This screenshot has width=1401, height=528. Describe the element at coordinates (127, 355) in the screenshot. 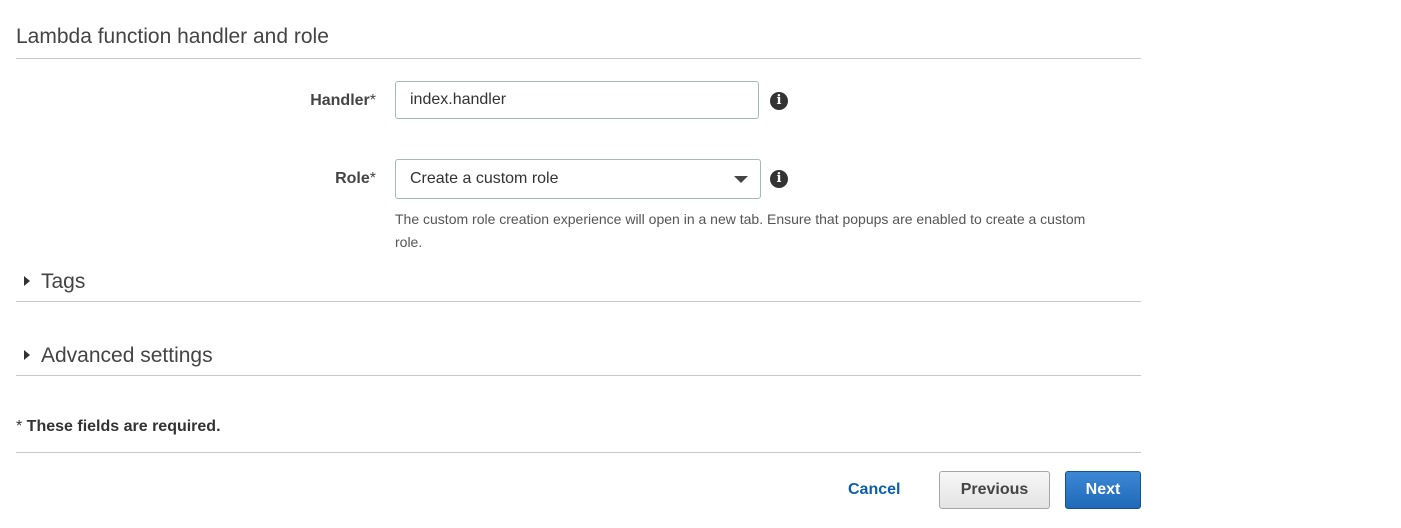

I see `advanced-settings-label: Advanced settings` at that location.